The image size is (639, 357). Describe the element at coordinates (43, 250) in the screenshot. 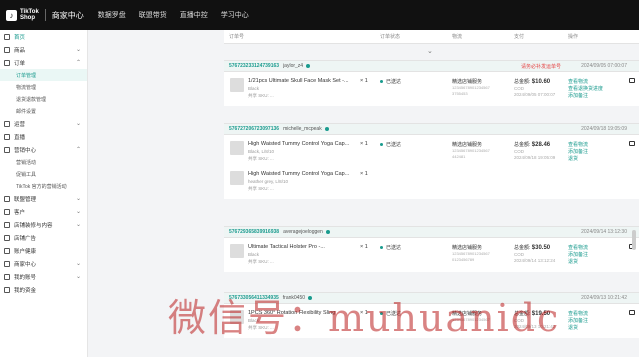

I see `sidebar-item-17: 账户健康` at that location.